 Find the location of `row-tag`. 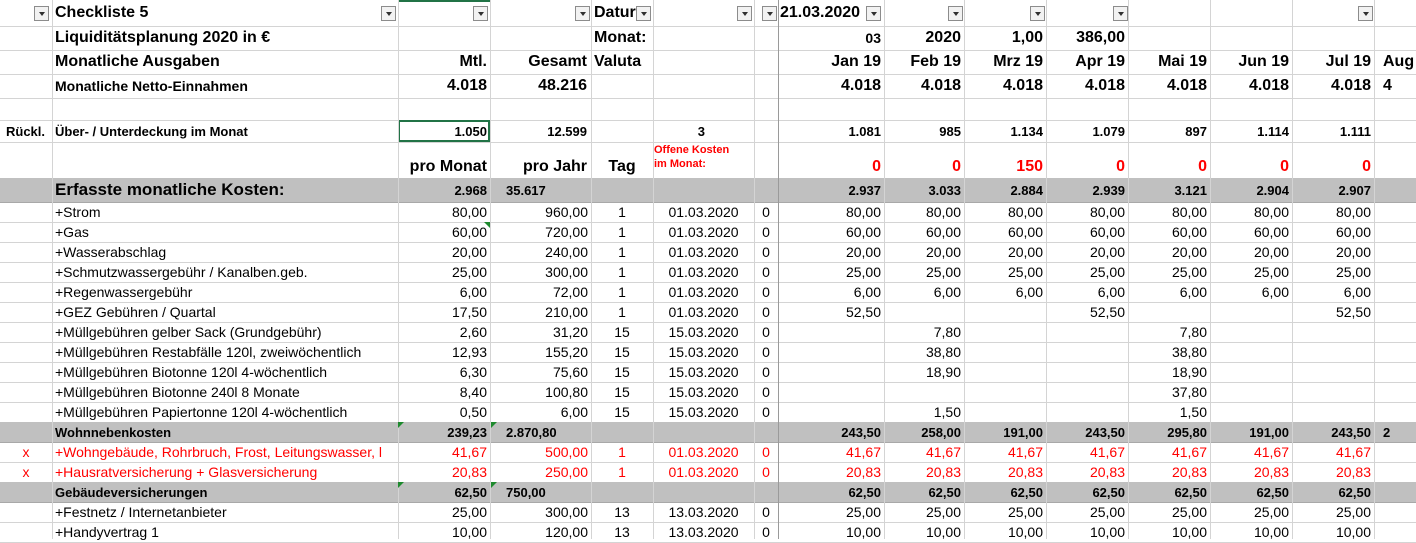

row-tag is located at coordinates (622, 492).